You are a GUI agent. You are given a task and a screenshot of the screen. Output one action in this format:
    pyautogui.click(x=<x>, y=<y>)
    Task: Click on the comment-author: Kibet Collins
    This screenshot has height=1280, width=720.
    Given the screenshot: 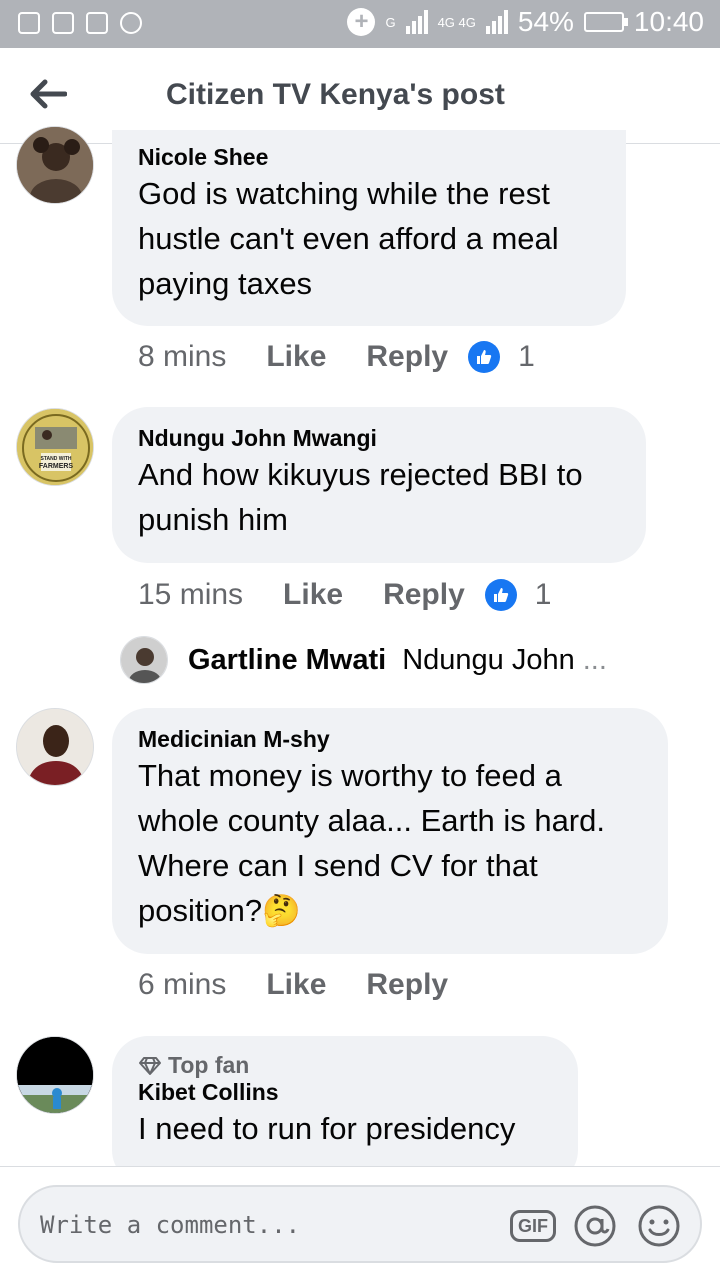 What is the action you would take?
    pyautogui.click(x=345, y=1092)
    